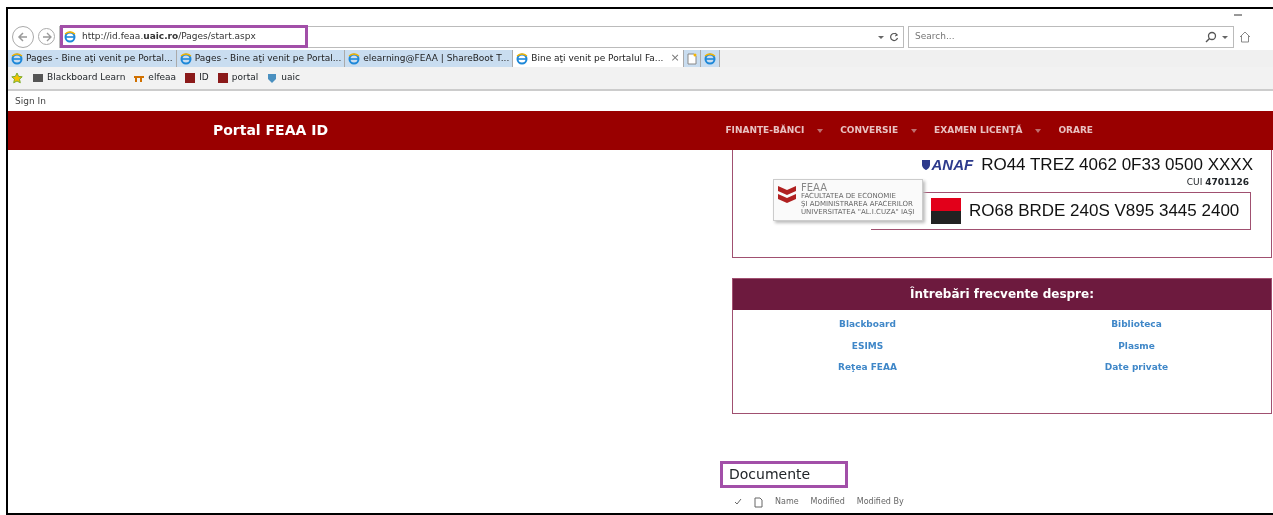  I want to click on favorites-star-icon, so click(17, 78).